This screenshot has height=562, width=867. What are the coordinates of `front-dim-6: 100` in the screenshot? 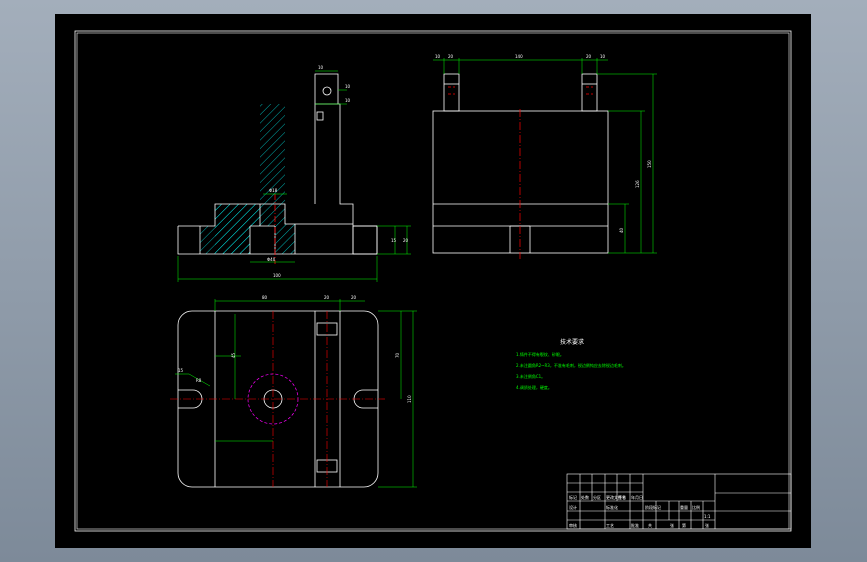 It's located at (277, 275).